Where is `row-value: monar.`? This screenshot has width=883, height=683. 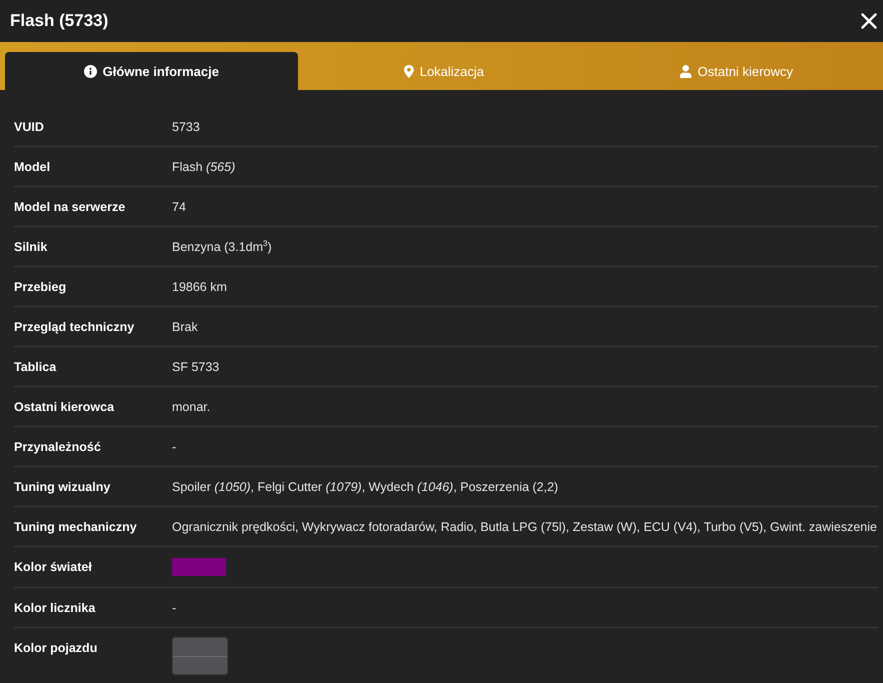 row-value: monar. is located at coordinates (192, 407).